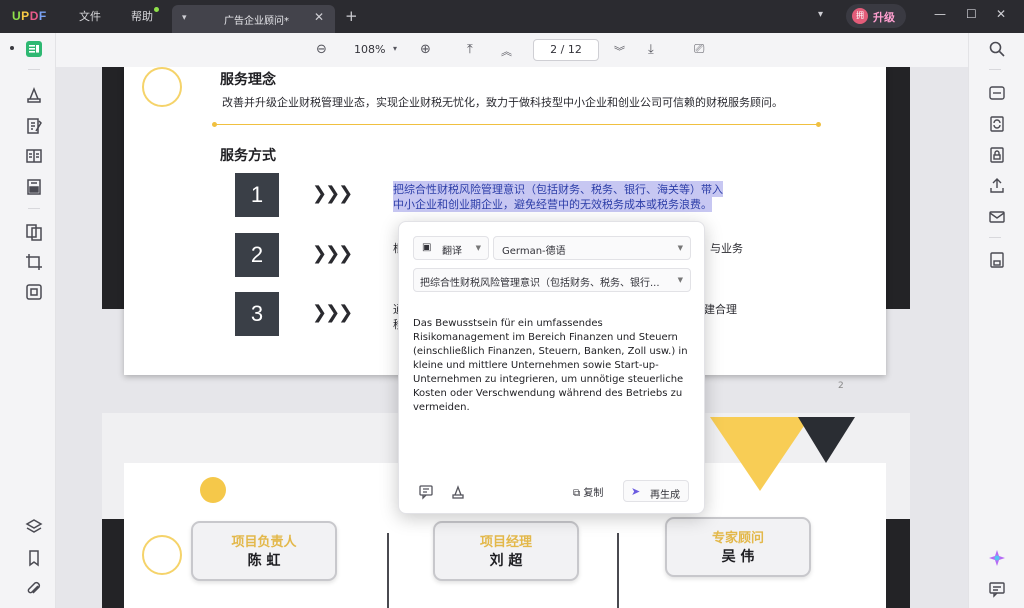 The width and height of the screenshot is (1024, 608). What do you see at coordinates (997, 155) in the screenshot?
I see `protect-icon` at bounding box center [997, 155].